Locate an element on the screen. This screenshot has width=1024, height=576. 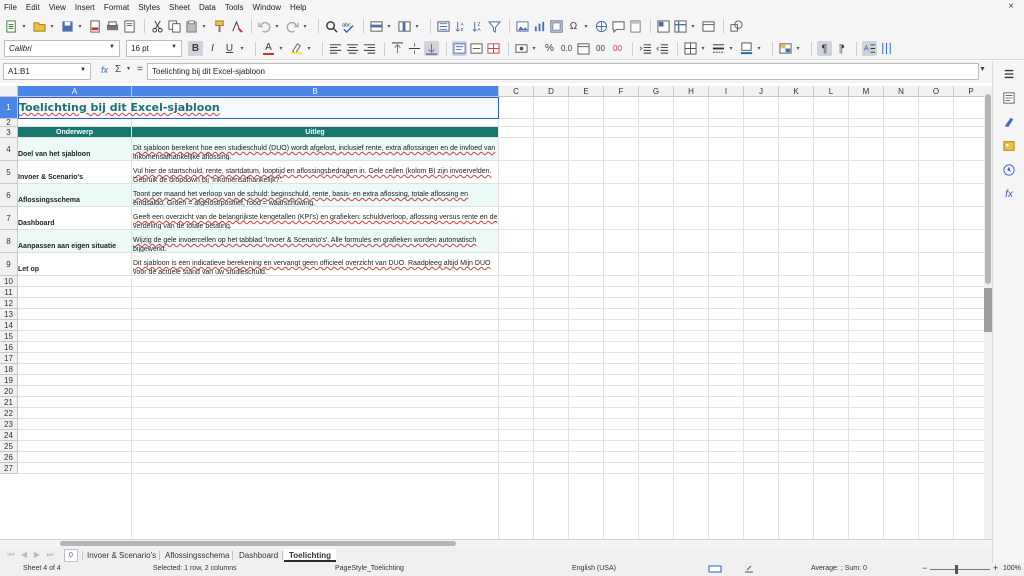
sort-descending-icon: ZA is located at coordinates (477, 26).